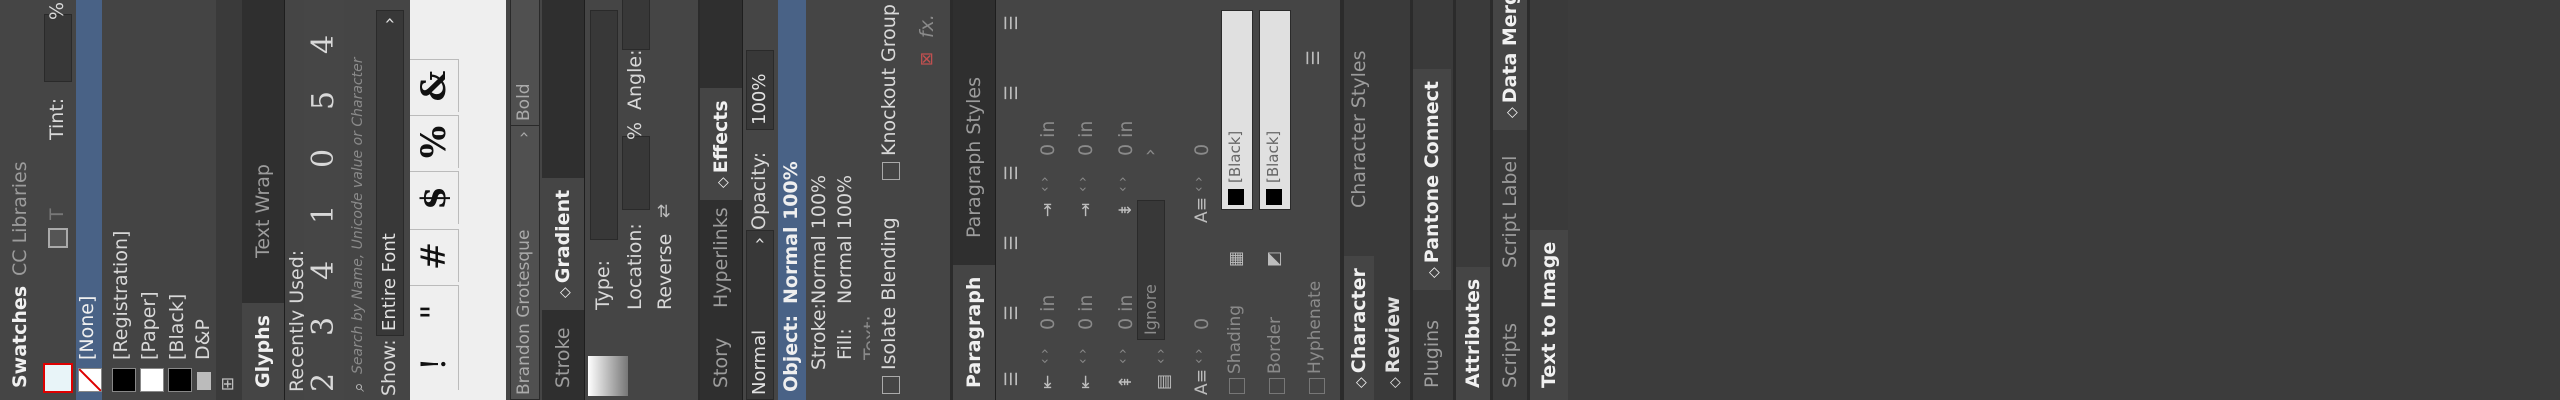 This screenshot has height=400, width=2560. Describe the element at coordinates (323, 326) in the screenshot. I see `recent-glyph: 3` at that location.